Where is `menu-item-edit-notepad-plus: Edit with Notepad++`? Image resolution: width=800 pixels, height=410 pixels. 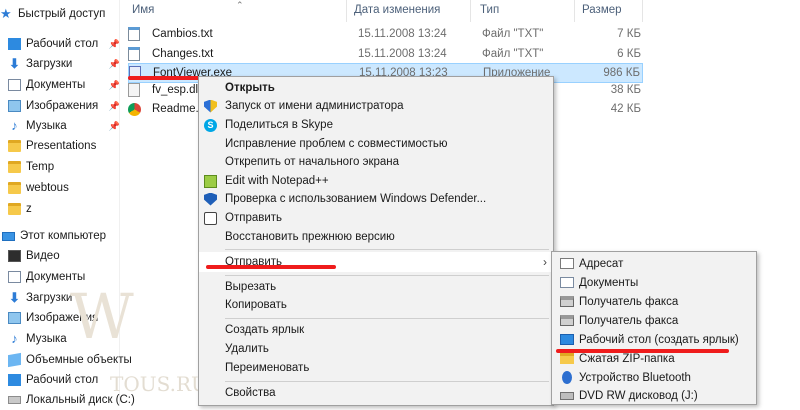
menu-item-edit-notepad-plus: Edit with Notepad++ is located at coordinates (376, 181).